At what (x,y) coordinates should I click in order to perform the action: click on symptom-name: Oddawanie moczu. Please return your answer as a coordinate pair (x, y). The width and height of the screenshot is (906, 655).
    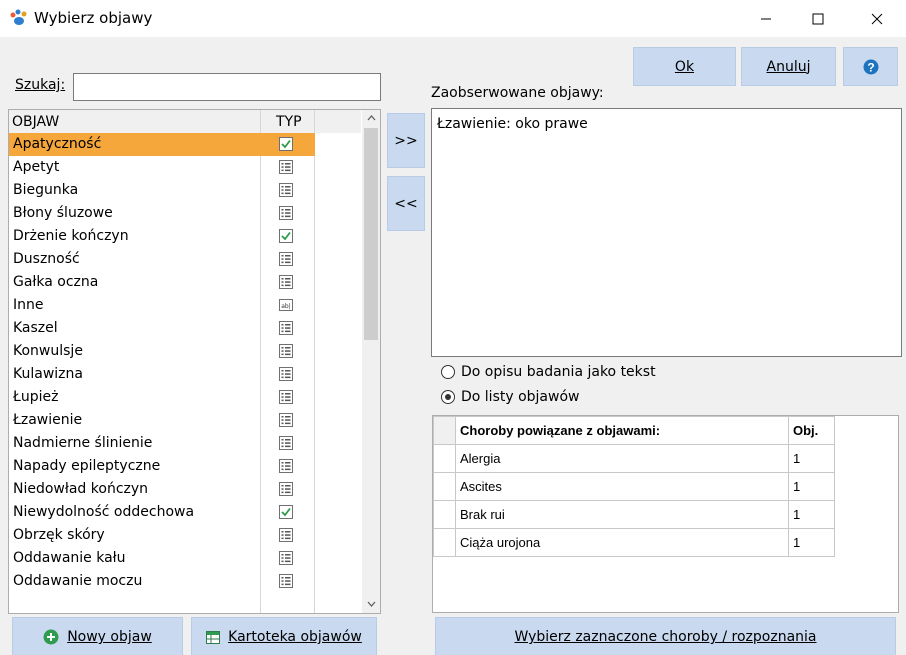
    Looking at the image, I should click on (78, 581).